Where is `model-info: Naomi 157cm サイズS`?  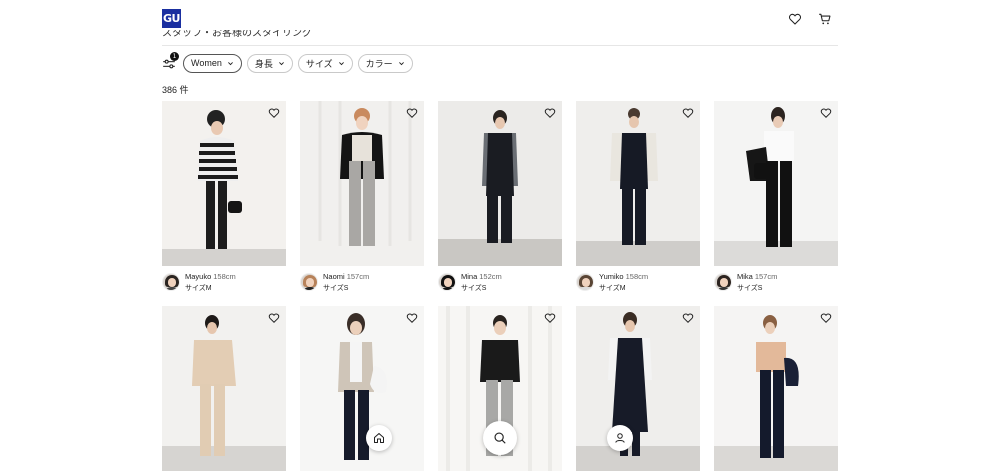 model-info: Naomi 157cm サイズS is located at coordinates (362, 283).